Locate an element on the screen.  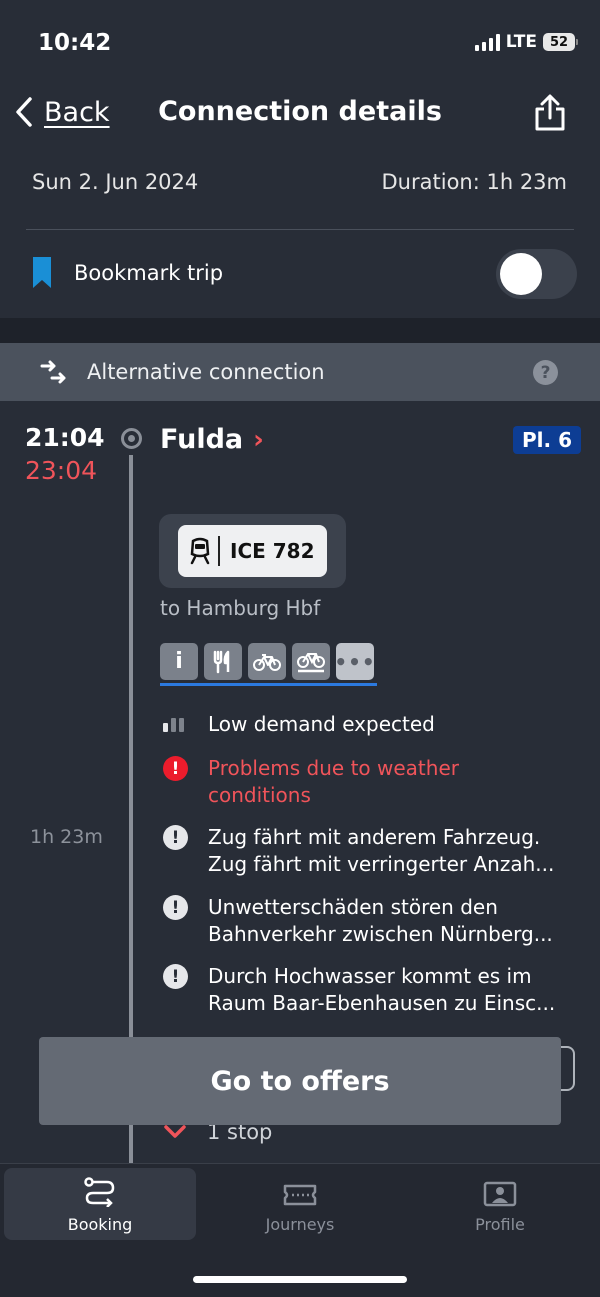
info-icon: i is located at coordinates (179, 661).